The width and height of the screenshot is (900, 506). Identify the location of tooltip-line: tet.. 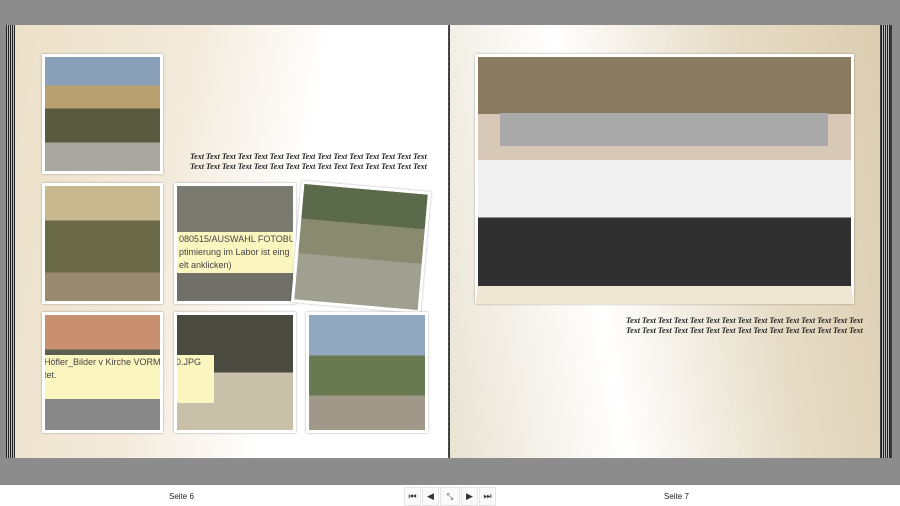
(50, 375).